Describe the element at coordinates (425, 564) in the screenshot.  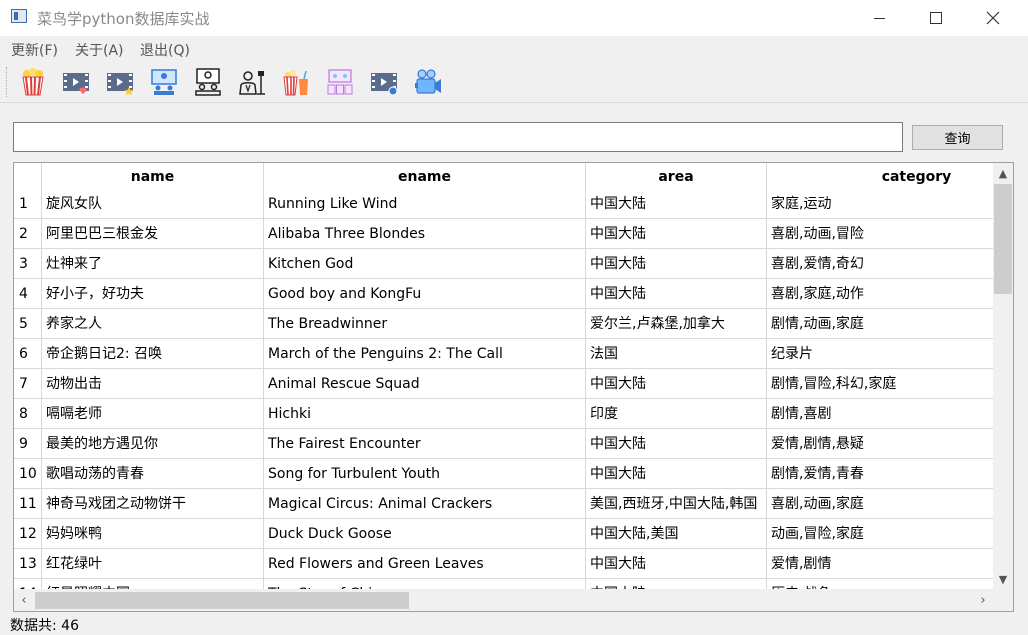
I see `cell-ename: Red Flowers and Green Leaves` at that location.